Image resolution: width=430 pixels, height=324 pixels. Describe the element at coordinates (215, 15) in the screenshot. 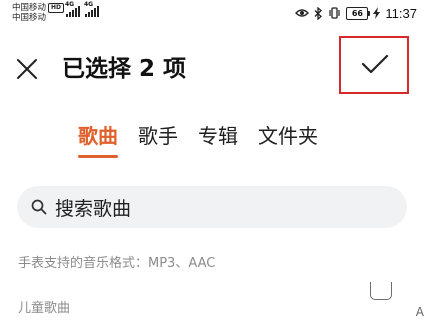

I see `status-bar: 中国移动 HD 中国移动 4G 4G 66 11:37` at that location.